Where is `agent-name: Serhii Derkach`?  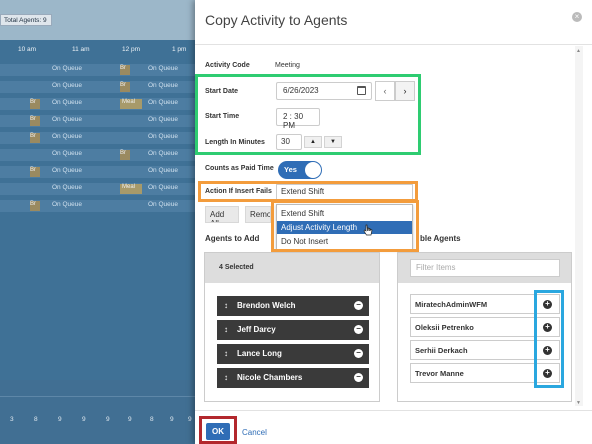 agent-name: Serhii Derkach is located at coordinates (441, 350).